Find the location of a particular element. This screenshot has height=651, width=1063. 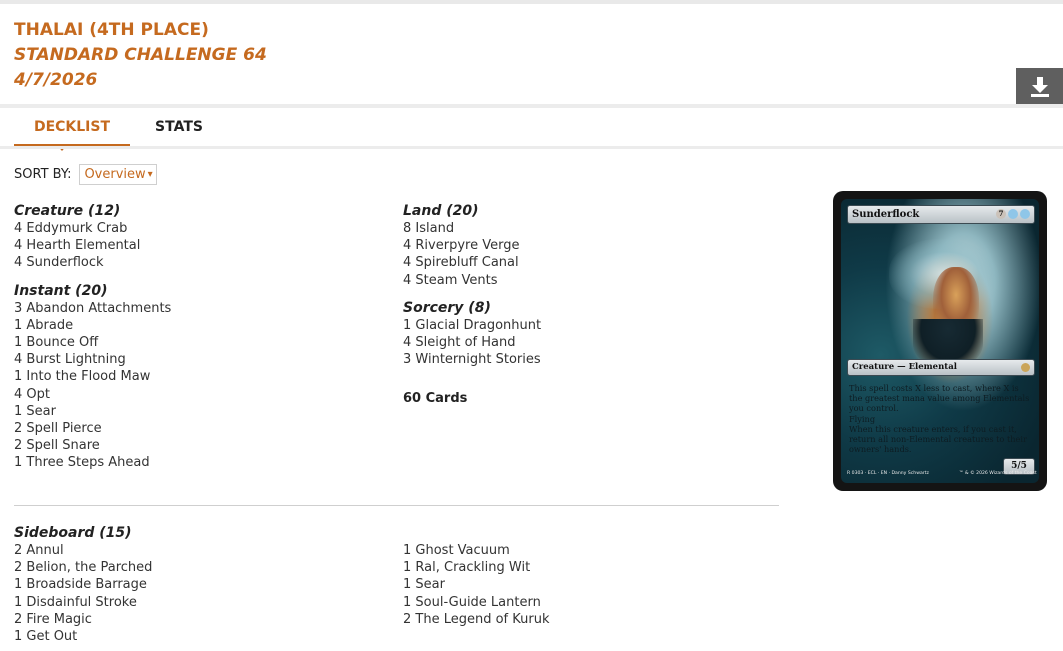

collector-left: R 0303 · ECL · EN · Danny Schwartz is located at coordinates (888, 473).